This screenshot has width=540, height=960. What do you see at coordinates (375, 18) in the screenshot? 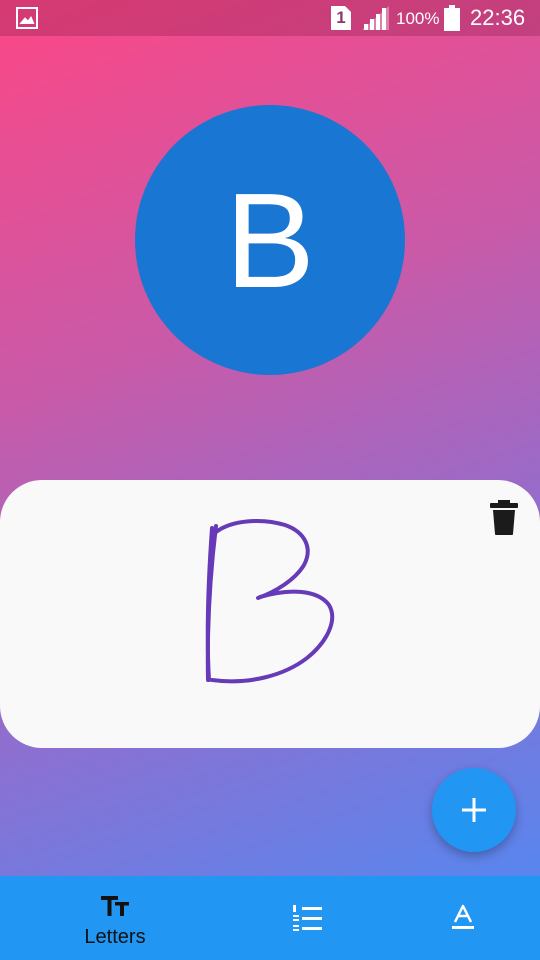
I see `signal-icon` at bounding box center [375, 18].